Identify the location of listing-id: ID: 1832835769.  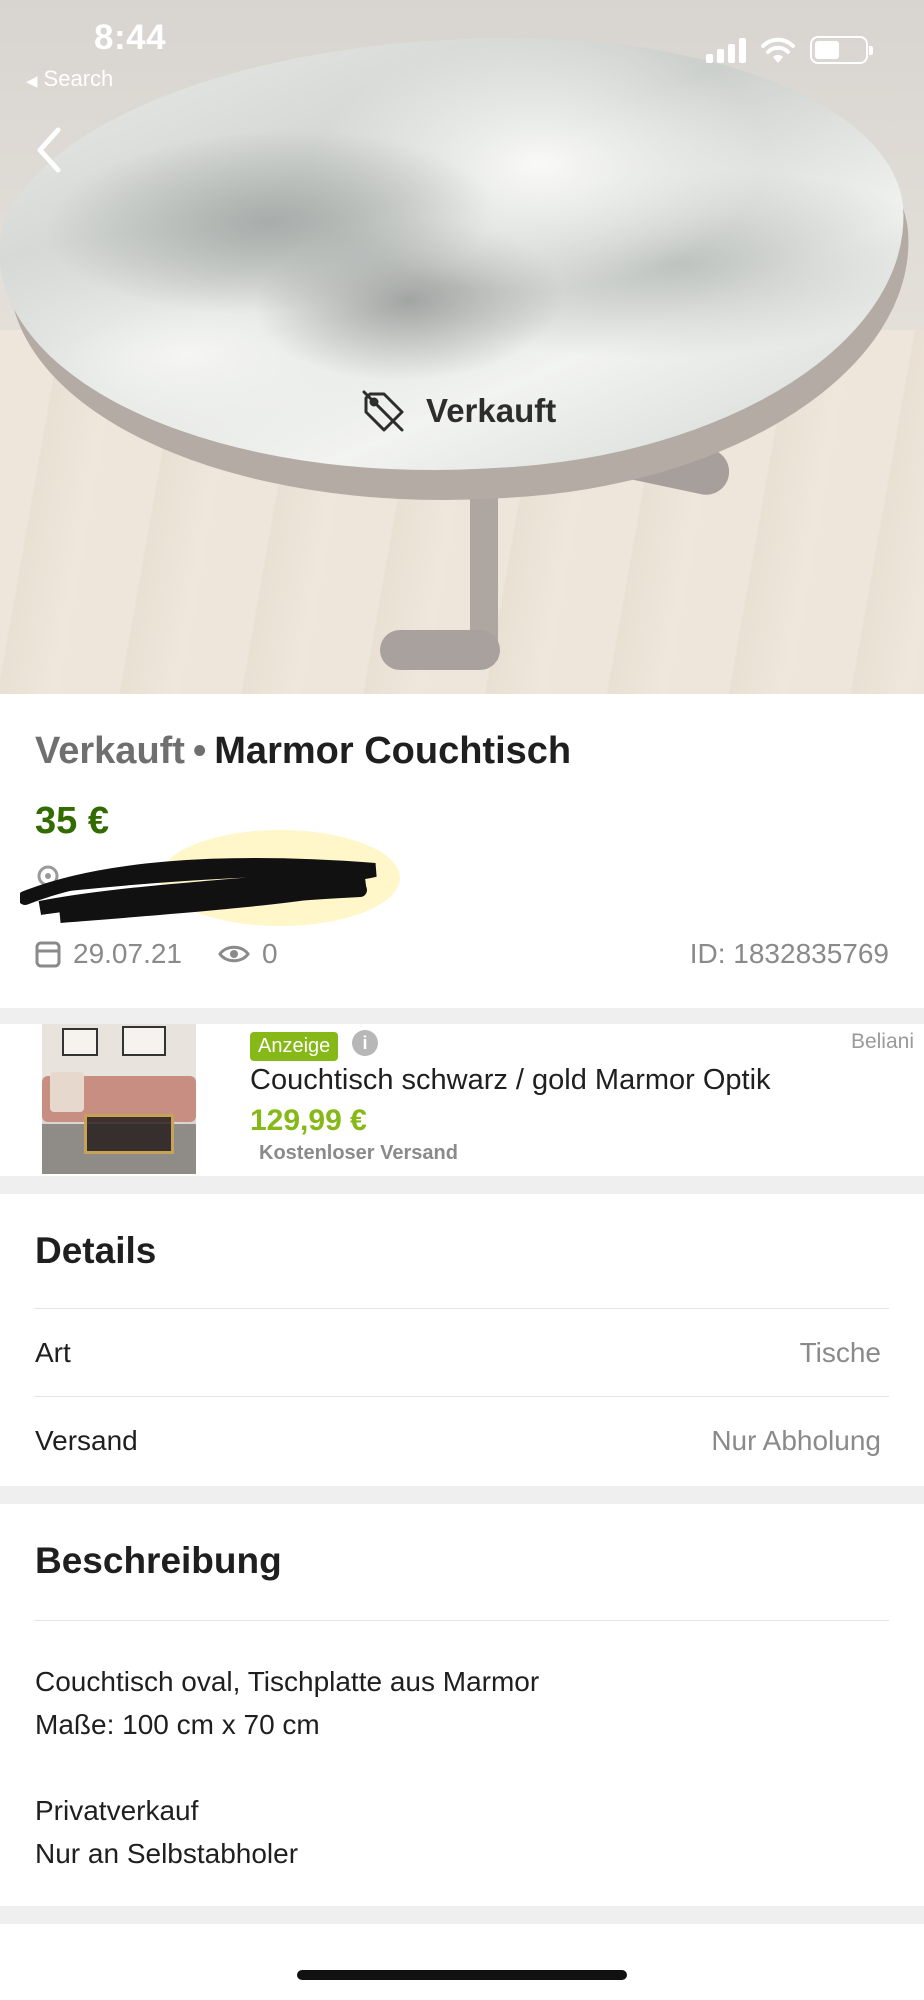
(789, 953).